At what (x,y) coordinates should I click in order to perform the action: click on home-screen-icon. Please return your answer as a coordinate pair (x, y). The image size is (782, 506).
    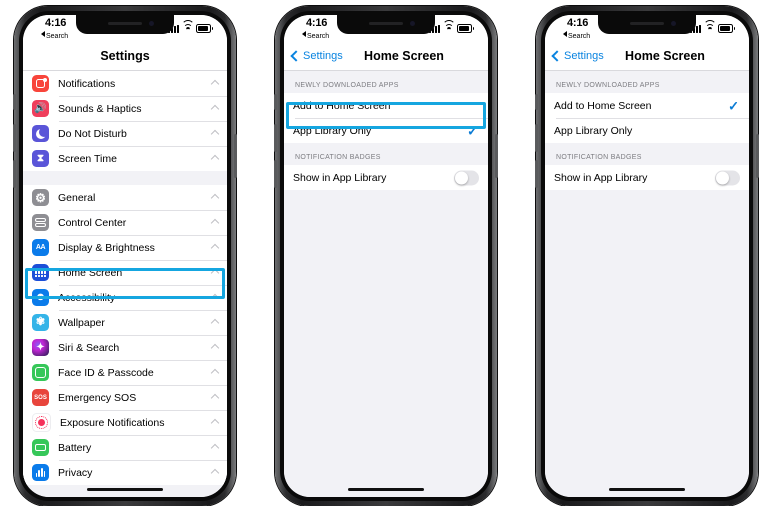
    Looking at the image, I should click on (40, 272).